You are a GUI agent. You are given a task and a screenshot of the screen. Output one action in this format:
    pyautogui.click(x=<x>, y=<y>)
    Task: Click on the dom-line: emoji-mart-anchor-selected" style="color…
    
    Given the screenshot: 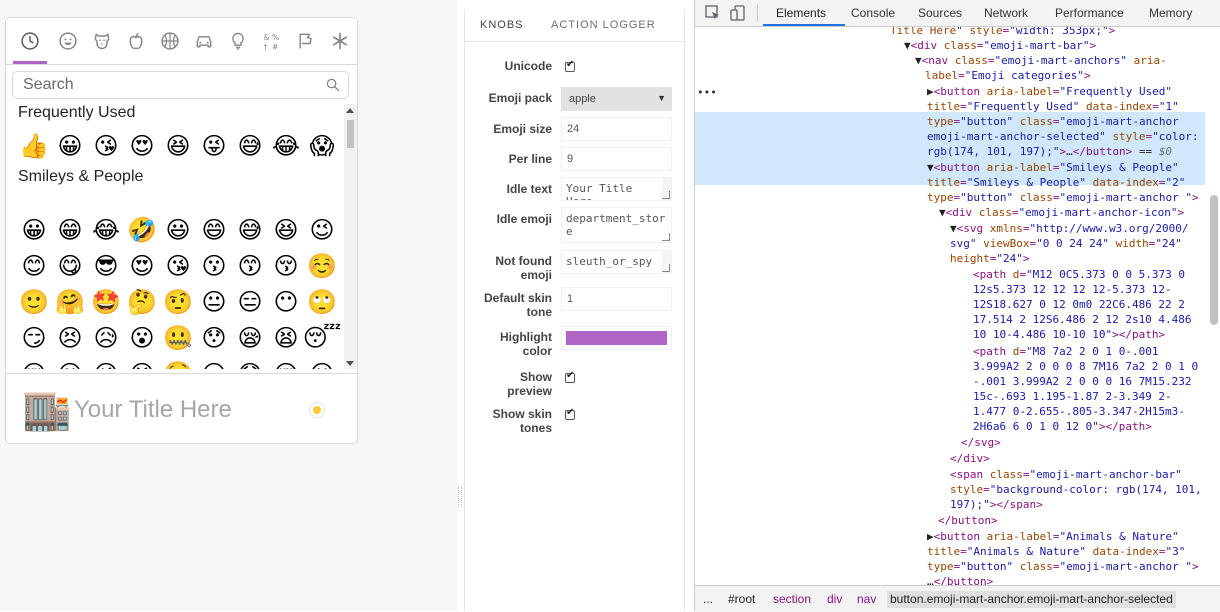 What is the action you would take?
    pyautogui.click(x=1063, y=136)
    